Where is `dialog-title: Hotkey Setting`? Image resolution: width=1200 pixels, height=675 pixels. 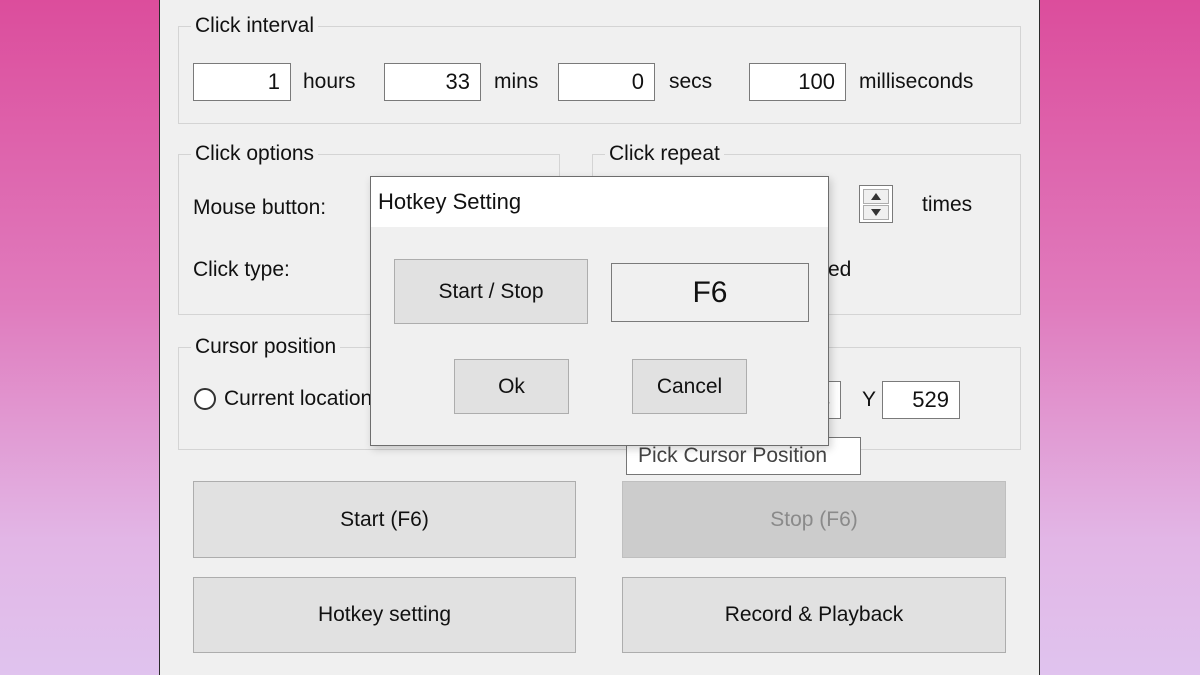
dialog-title: Hotkey Setting is located at coordinates (450, 201).